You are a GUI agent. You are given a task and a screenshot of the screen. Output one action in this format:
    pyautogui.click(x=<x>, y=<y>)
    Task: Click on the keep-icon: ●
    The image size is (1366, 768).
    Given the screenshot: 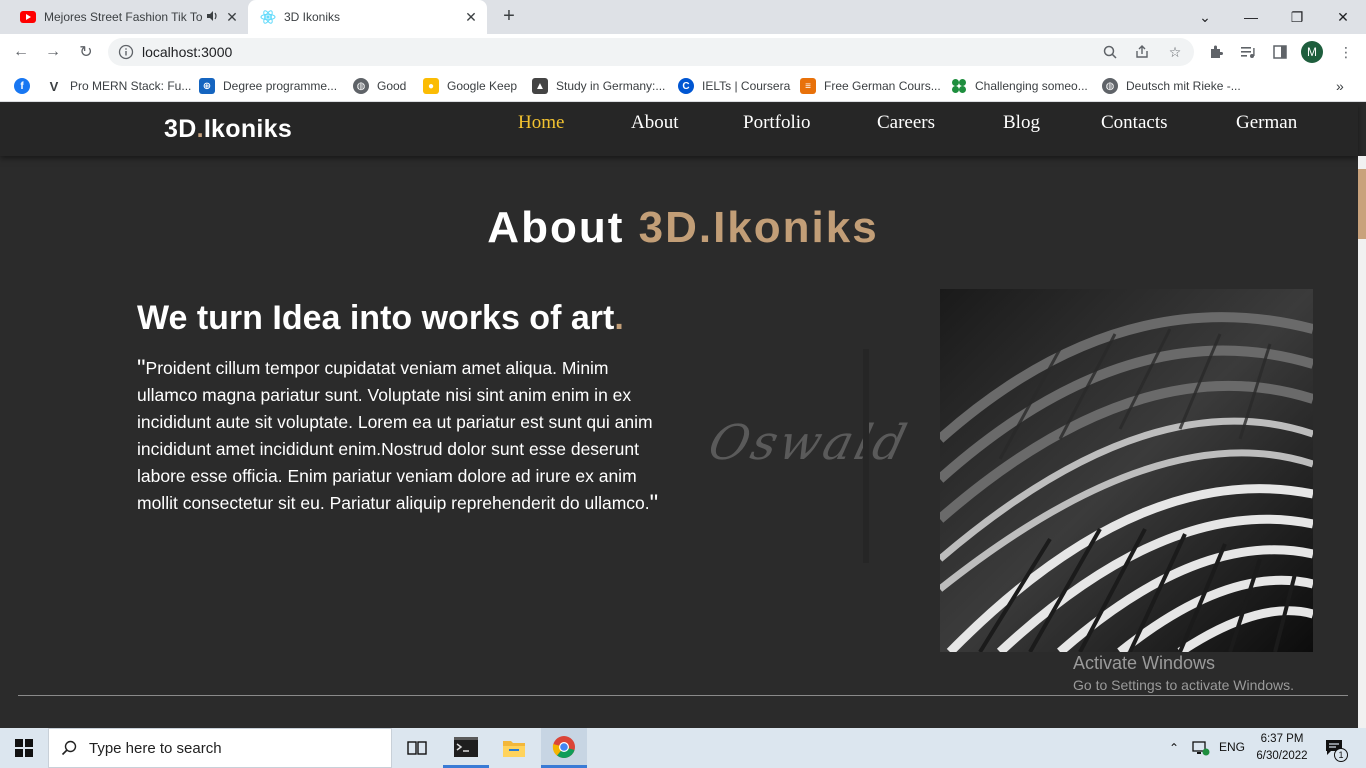 What is the action you would take?
    pyautogui.click(x=431, y=86)
    